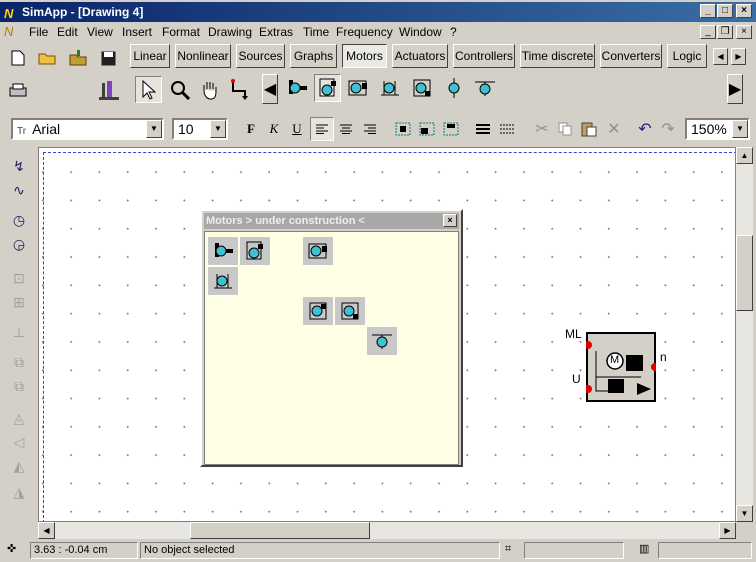 Image resolution: width=756 pixels, height=562 pixels. What do you see at coordinates (46, 530) in the screenshot?
I see `scroll-left-button: ◀` at bounding box center [46, 530].